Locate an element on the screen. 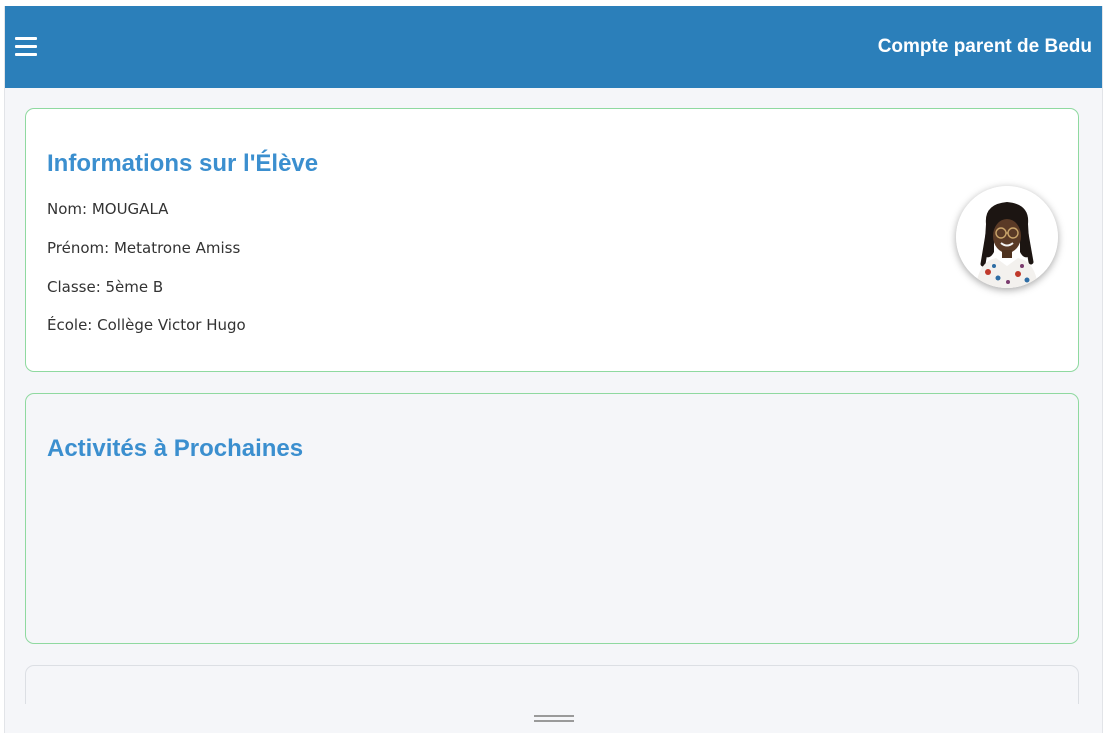  hamburger-menu-icon is located at coordinates (26, 47).